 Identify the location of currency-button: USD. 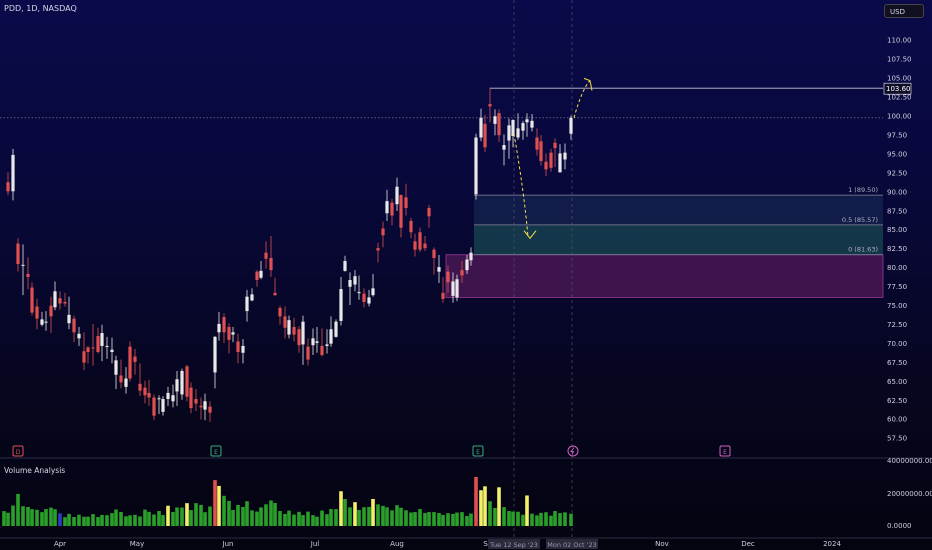
(904, 11).